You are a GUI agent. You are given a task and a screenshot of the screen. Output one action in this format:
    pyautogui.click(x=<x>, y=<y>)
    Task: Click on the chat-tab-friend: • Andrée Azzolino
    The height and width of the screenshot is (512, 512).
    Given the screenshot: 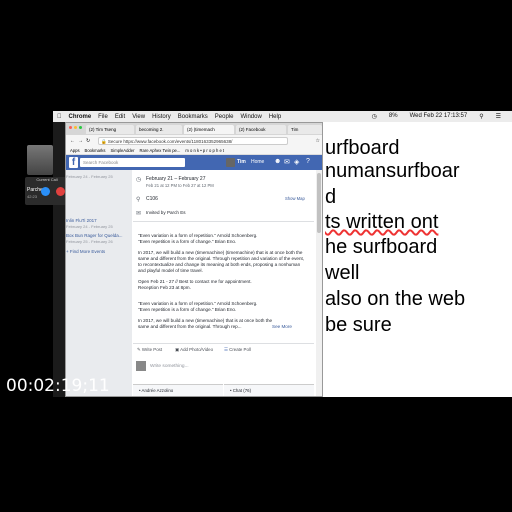 What is the action you would take?
    pyautogui.click(x=178, y=390)
    